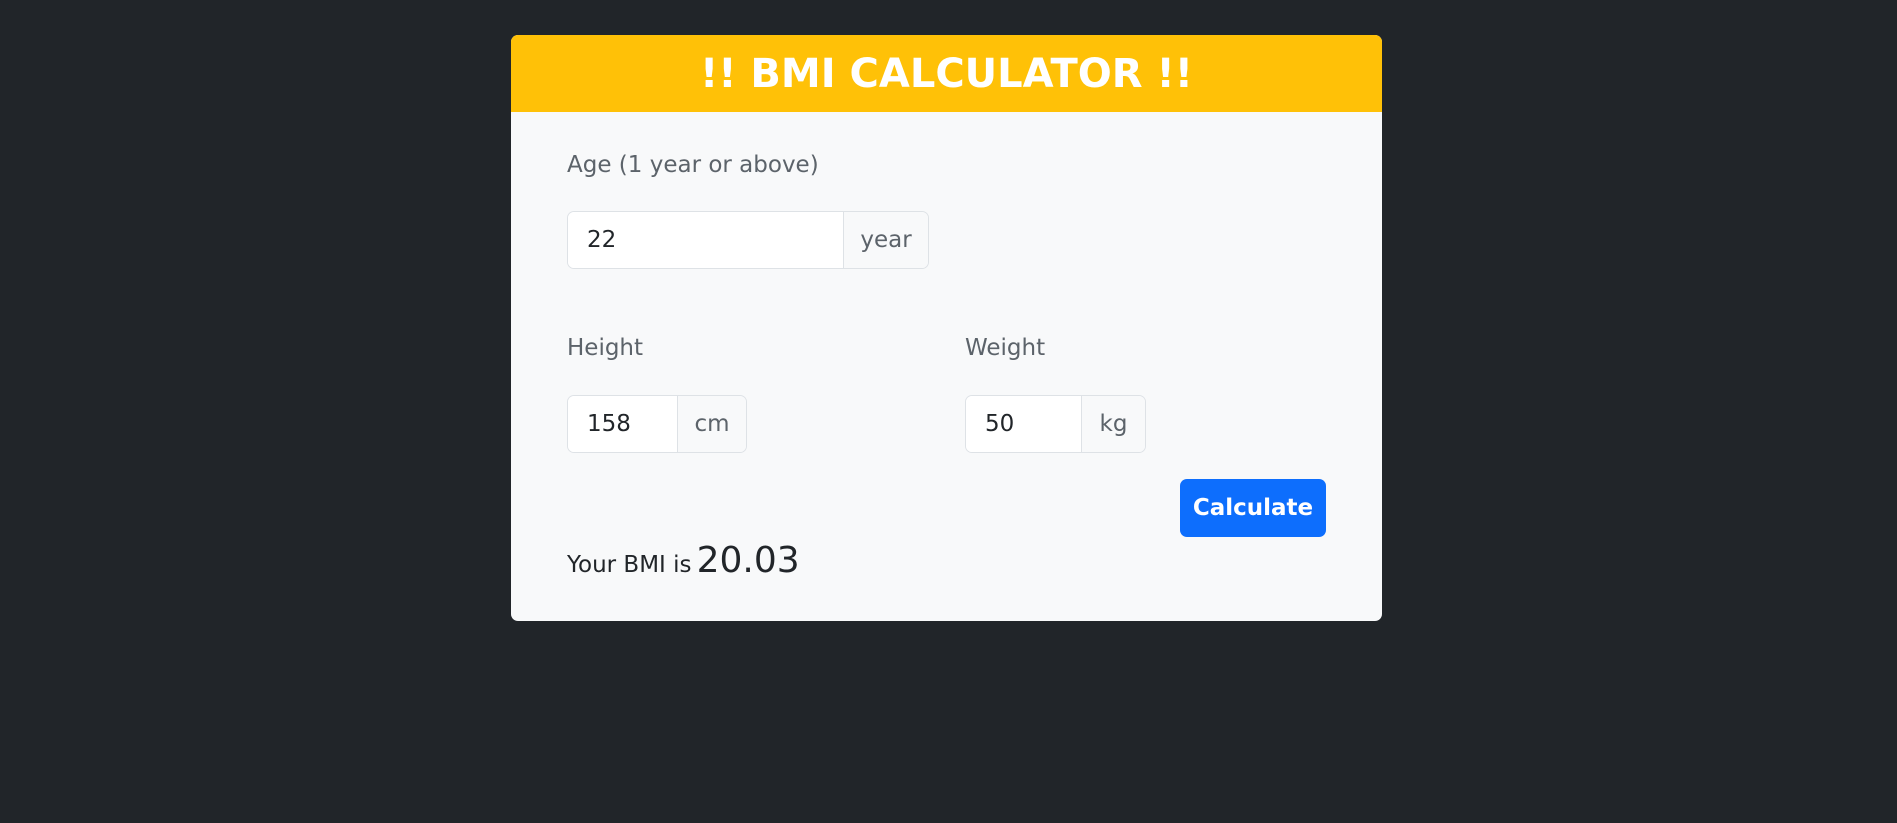 The width and height of the screenshot is (1897, 823). Describe the element at coordinates (748, 560) in the screenshot. I see `bmi-result-value: 20.03` at that location.